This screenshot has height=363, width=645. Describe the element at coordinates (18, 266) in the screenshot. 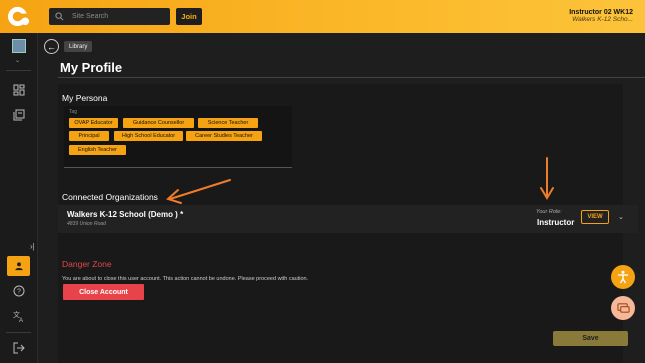

I see `profile-icon` at that location.